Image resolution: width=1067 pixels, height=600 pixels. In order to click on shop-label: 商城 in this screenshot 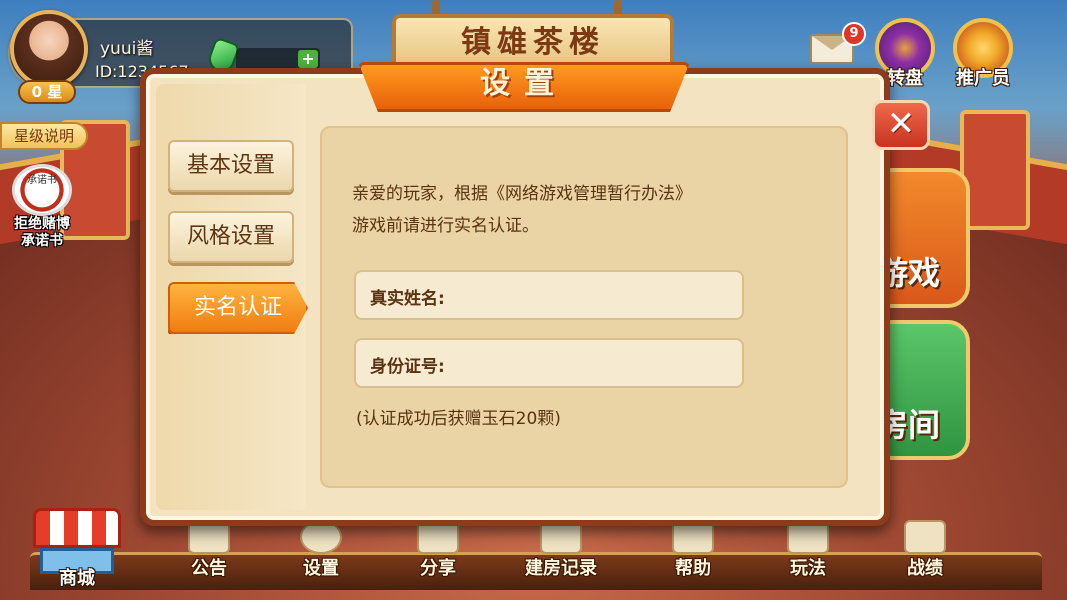, I will do `click(77, 578)`.